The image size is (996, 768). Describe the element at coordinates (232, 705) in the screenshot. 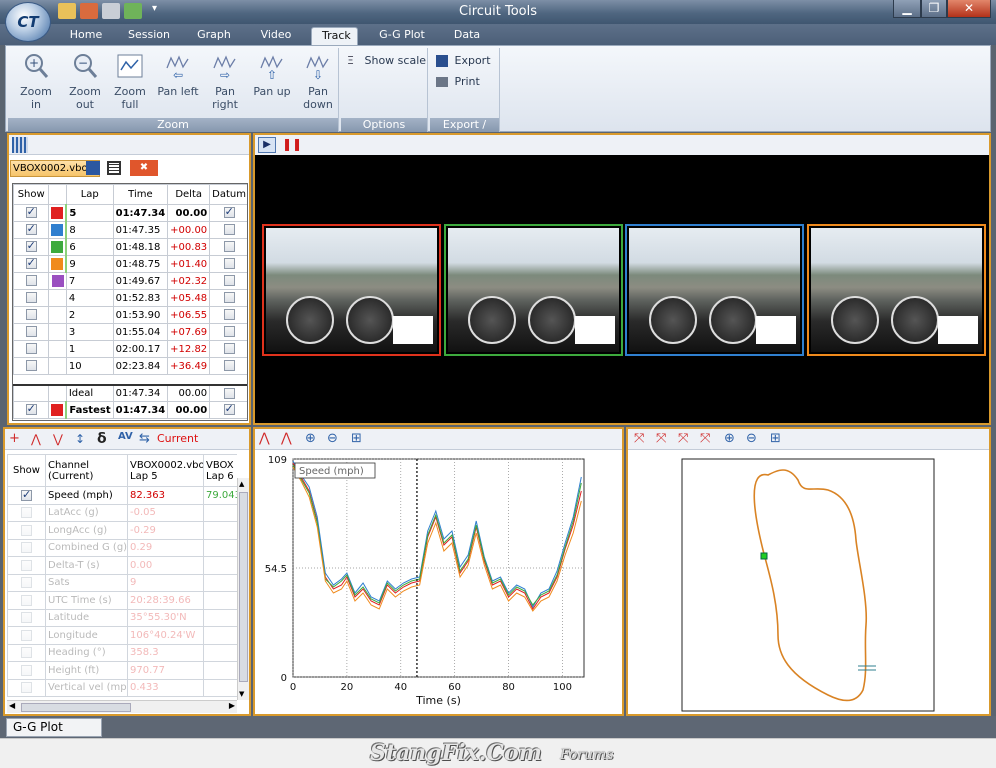

I see `scroll-right-icon: ▶` at that location.